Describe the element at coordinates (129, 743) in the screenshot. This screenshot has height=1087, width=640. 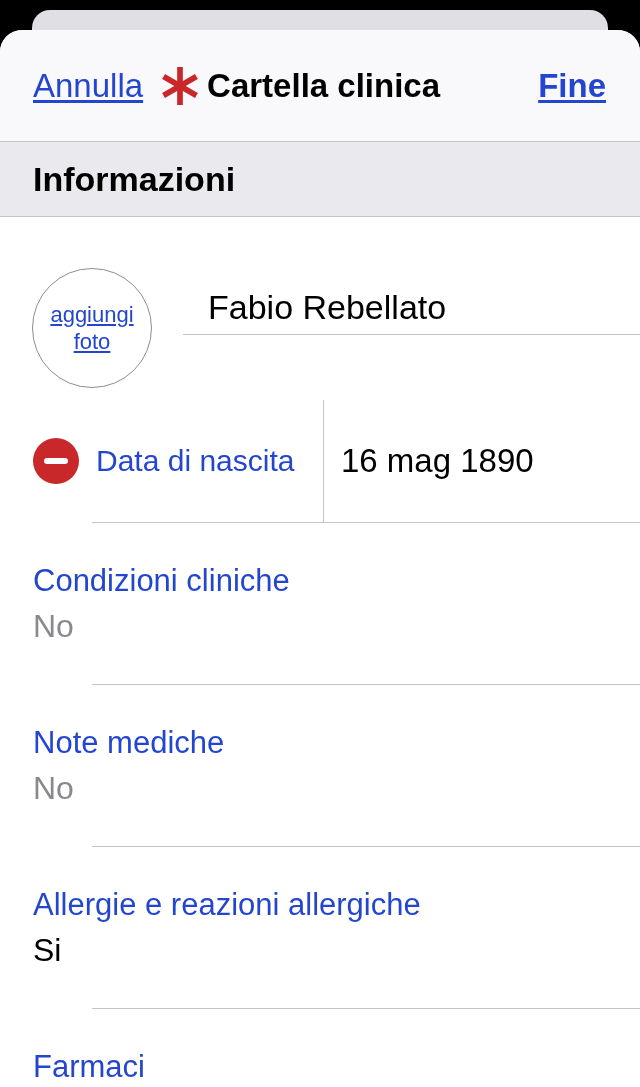
I see `field-label: Note mediche` at that location.